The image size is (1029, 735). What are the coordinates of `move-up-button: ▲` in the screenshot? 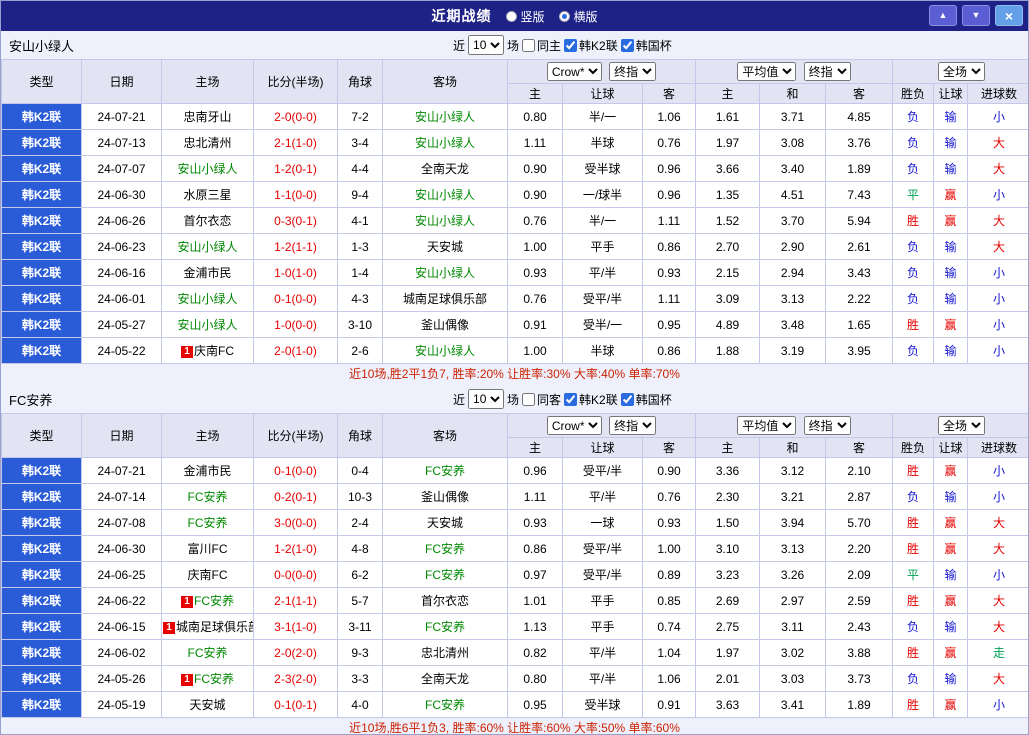 It's located at (943, 15).